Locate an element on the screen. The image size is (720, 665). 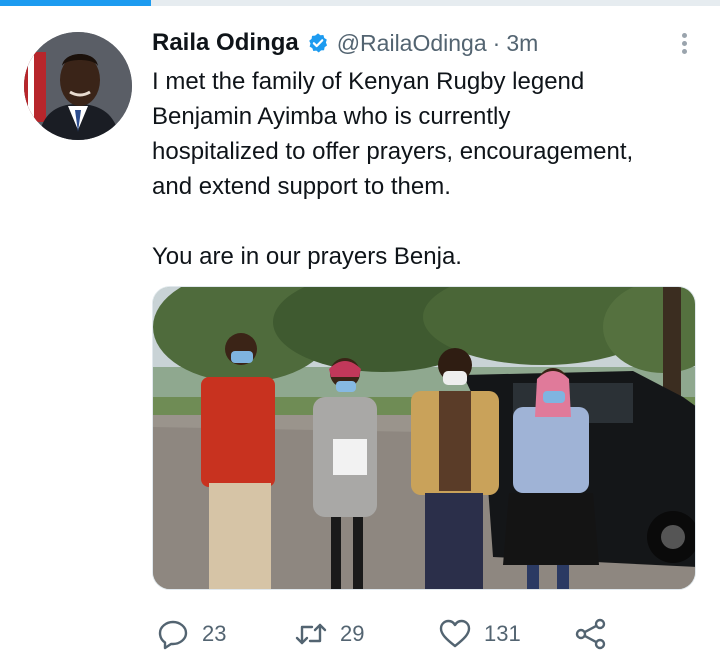
like-button: 131 is located at coordinates (479, 634).